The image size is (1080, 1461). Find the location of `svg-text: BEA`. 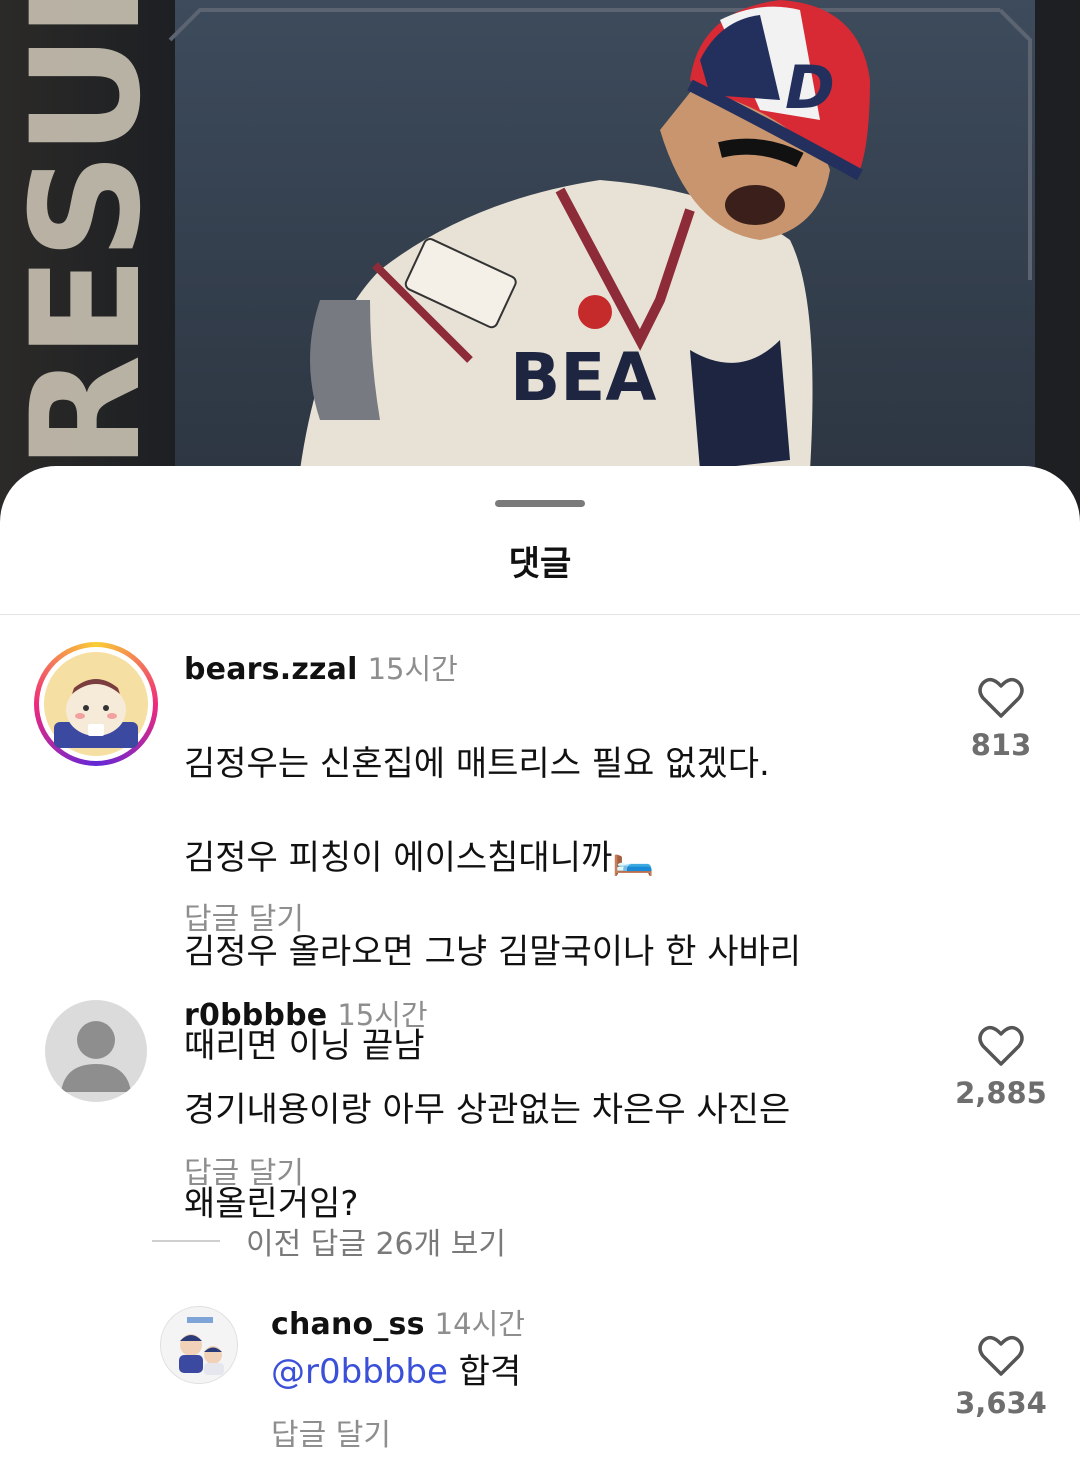

svg-text: BEA is located at coordinates (583, 377).